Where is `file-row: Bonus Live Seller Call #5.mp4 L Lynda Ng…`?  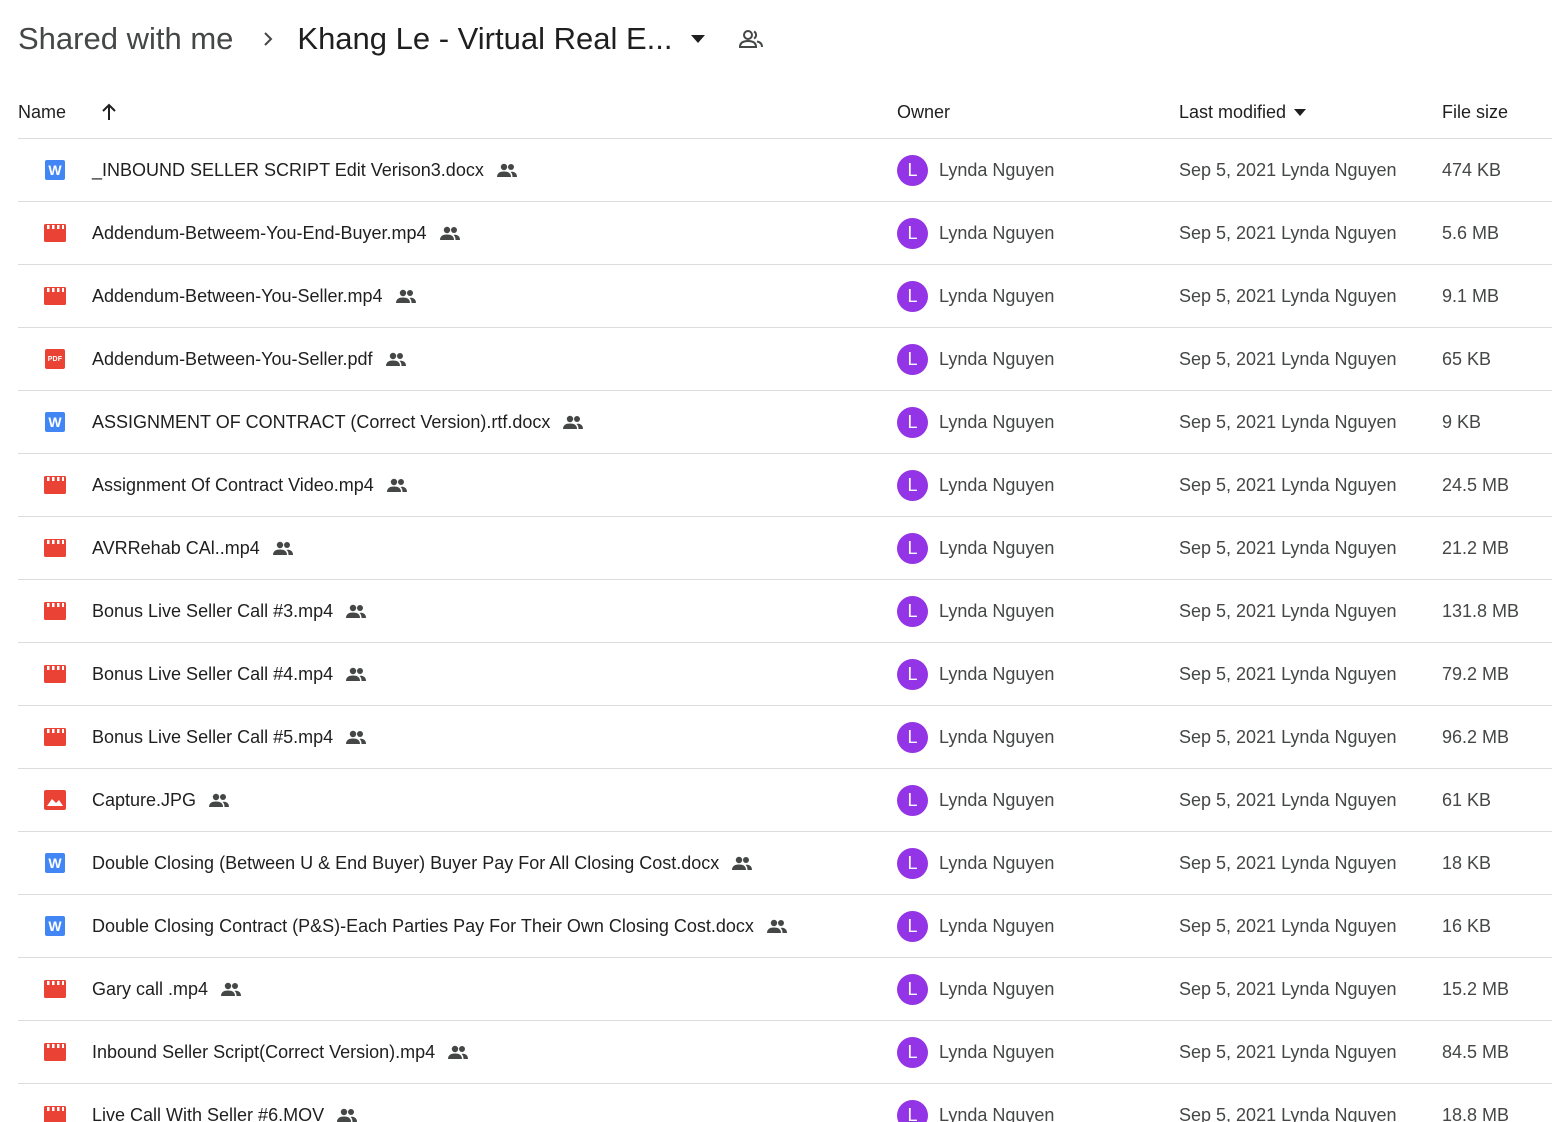
file-row: Bonus Live Seller Call #5.mp4 L Lynda Ng… is located at coordinates (785, 737).